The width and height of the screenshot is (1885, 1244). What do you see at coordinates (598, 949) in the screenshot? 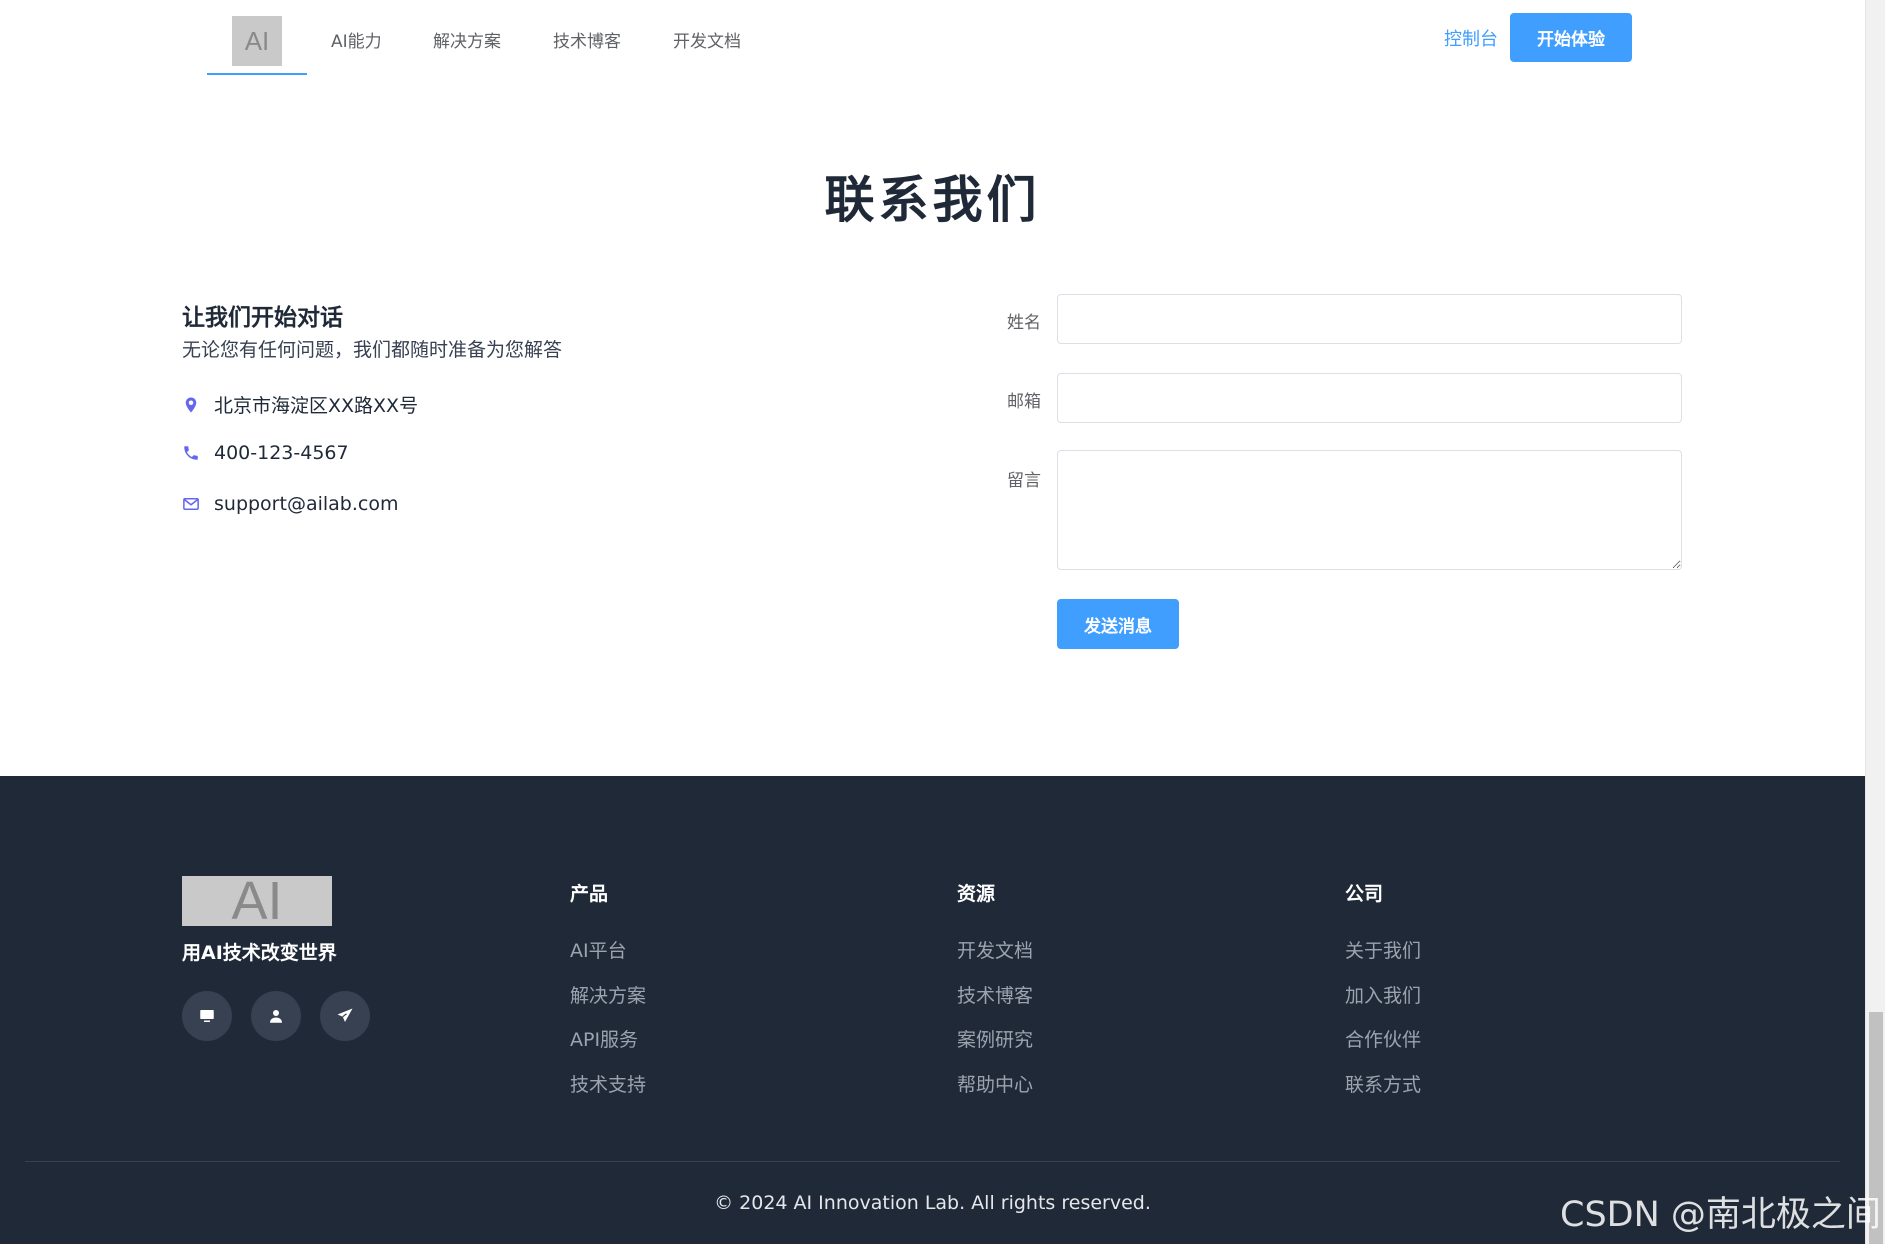
I see `footer-link-ai-platform: AI平台` at bounding box center [598, 949].